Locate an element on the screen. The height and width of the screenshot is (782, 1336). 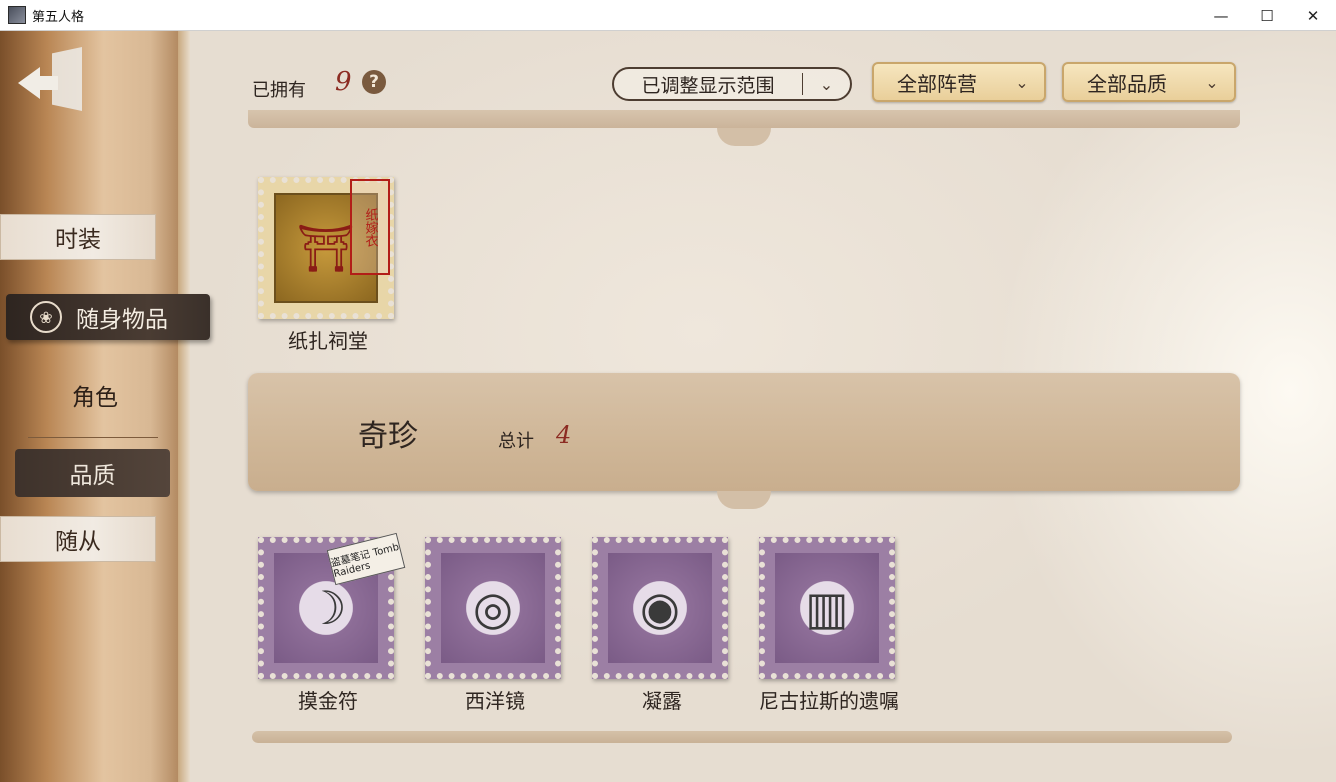
total-count: 4 is located at coordinates (564, 435).